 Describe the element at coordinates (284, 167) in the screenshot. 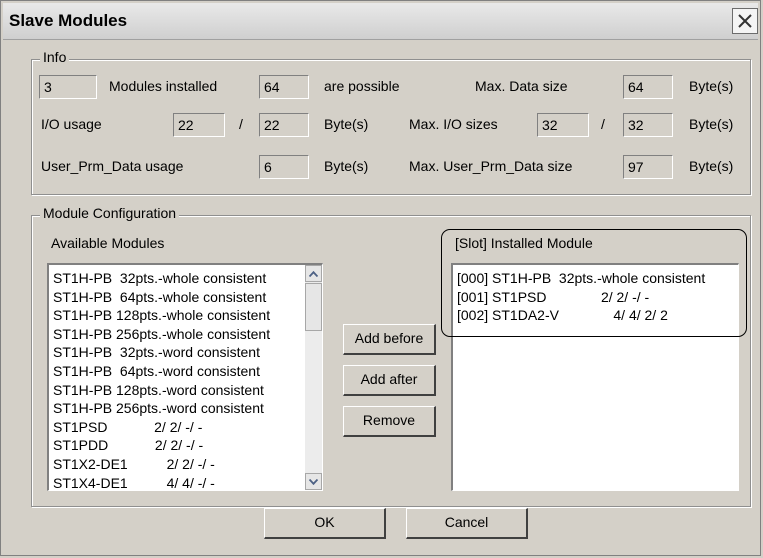

I see `user-prm-field: 6` at that location.